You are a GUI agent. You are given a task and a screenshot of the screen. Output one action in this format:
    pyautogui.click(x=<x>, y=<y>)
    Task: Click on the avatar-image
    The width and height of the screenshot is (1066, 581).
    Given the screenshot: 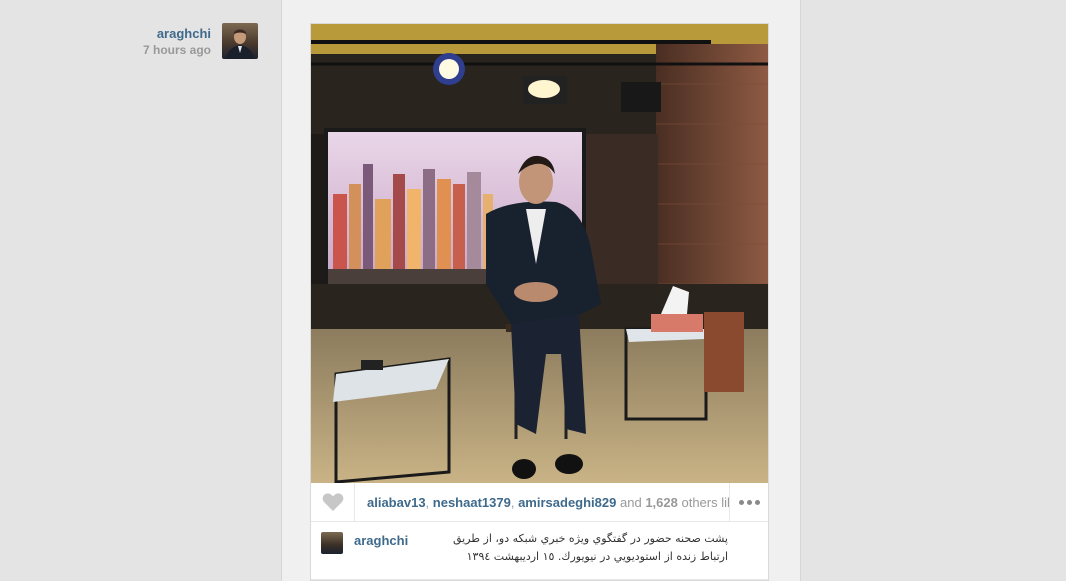 What is the action you would take?
    pyautogui.click(x=240, y=44)
    